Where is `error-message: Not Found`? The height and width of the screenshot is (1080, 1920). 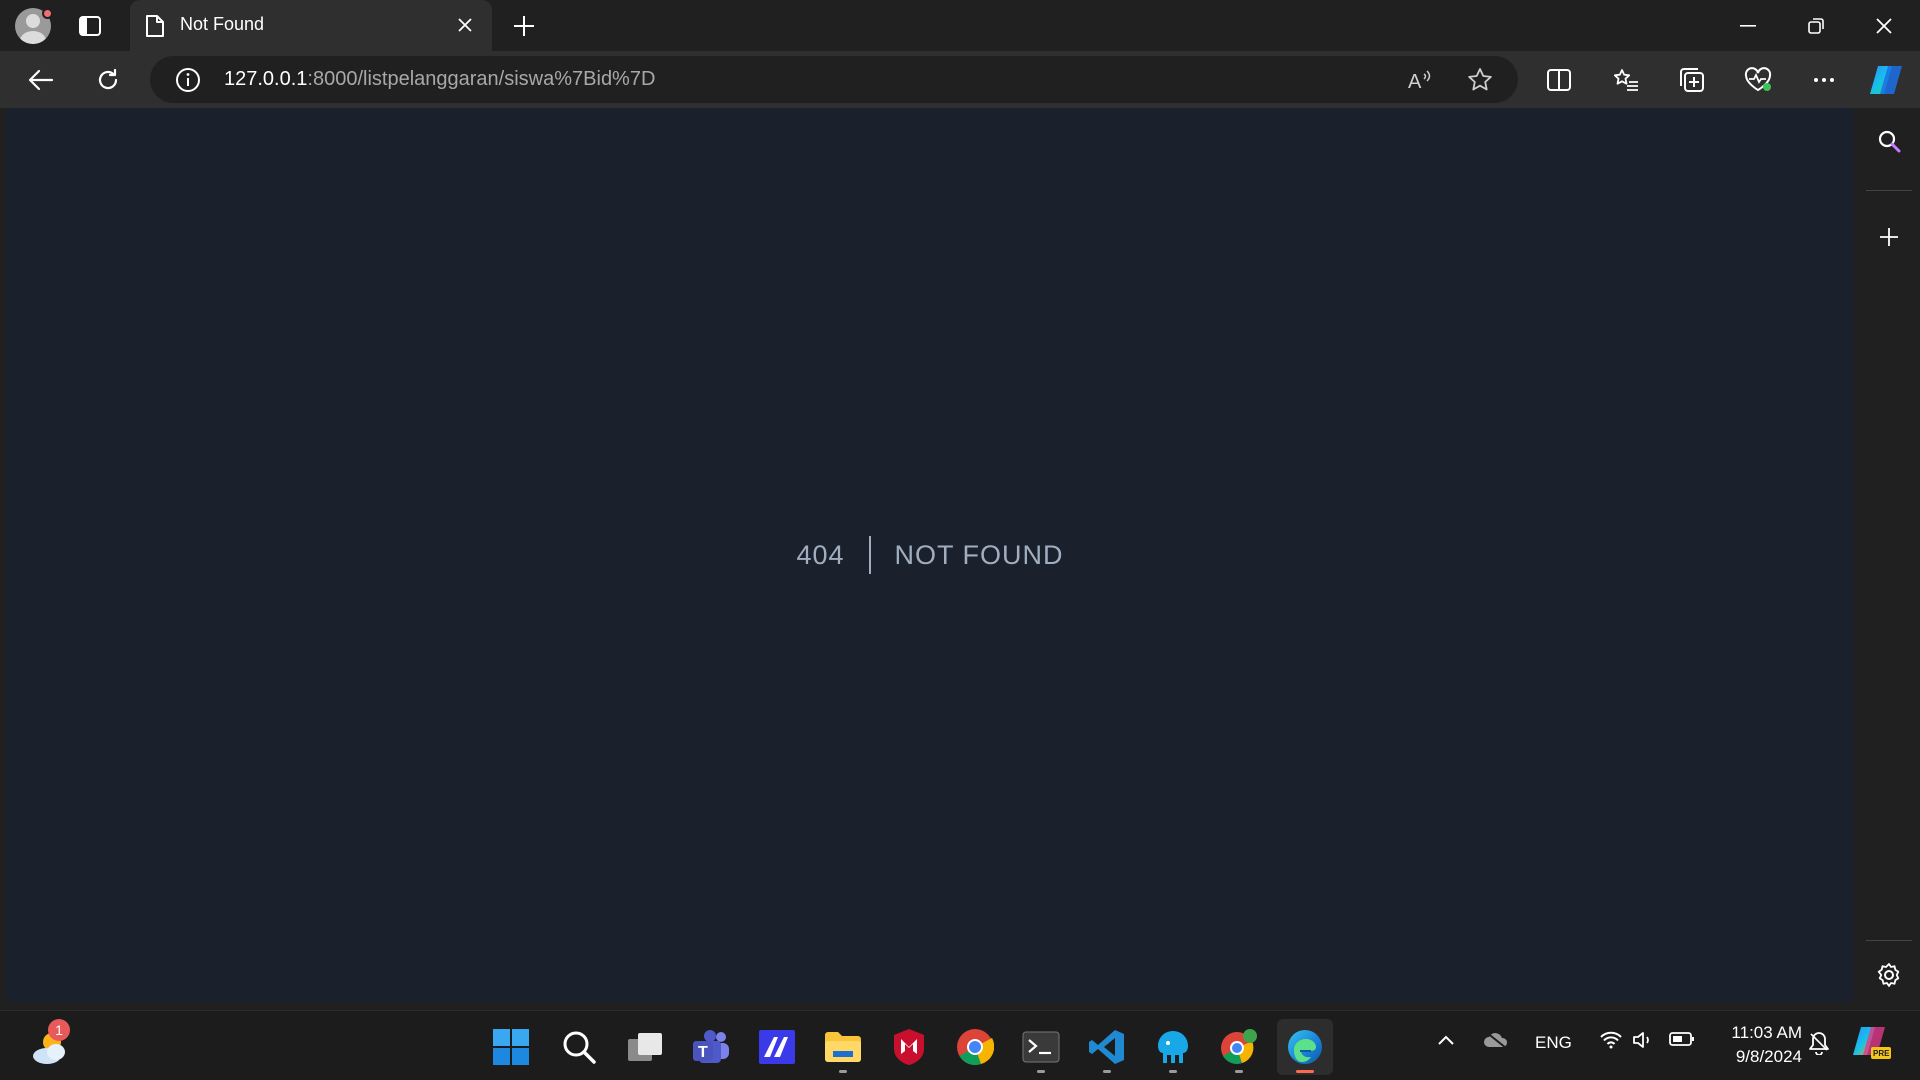 error-message: Not Found is located at coordinates (979, 555).